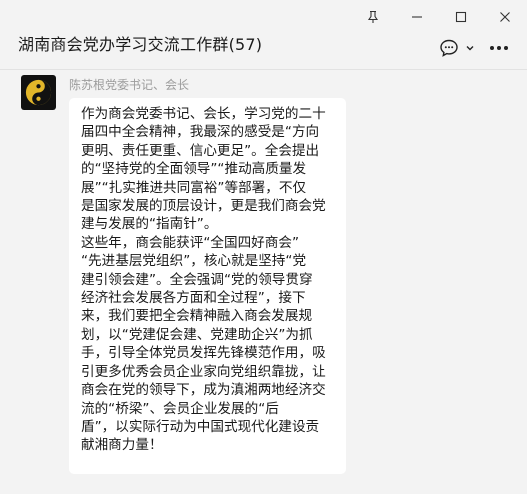 This screenshot has height=494, width=527. Describe the element at coordinates (203, 371) in the screenshot. I see `message-line: 引更多优秀会员企业家向党组织靠拢，让` at that location.